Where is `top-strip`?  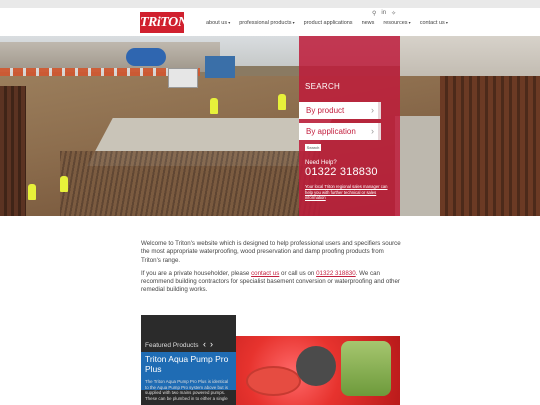
top-strip is located at coordinates (270, 4).